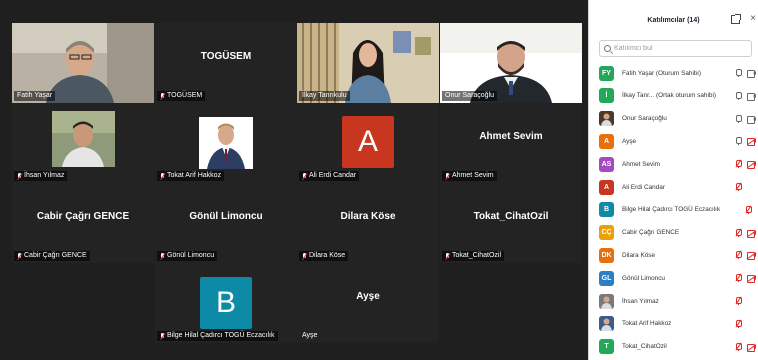 The width and height of the screenshot is (758, 360). Describe the element at coordinates (187, 256) in the screenshot. I see `participant-name-label: Gönül Limoncu` at that location.